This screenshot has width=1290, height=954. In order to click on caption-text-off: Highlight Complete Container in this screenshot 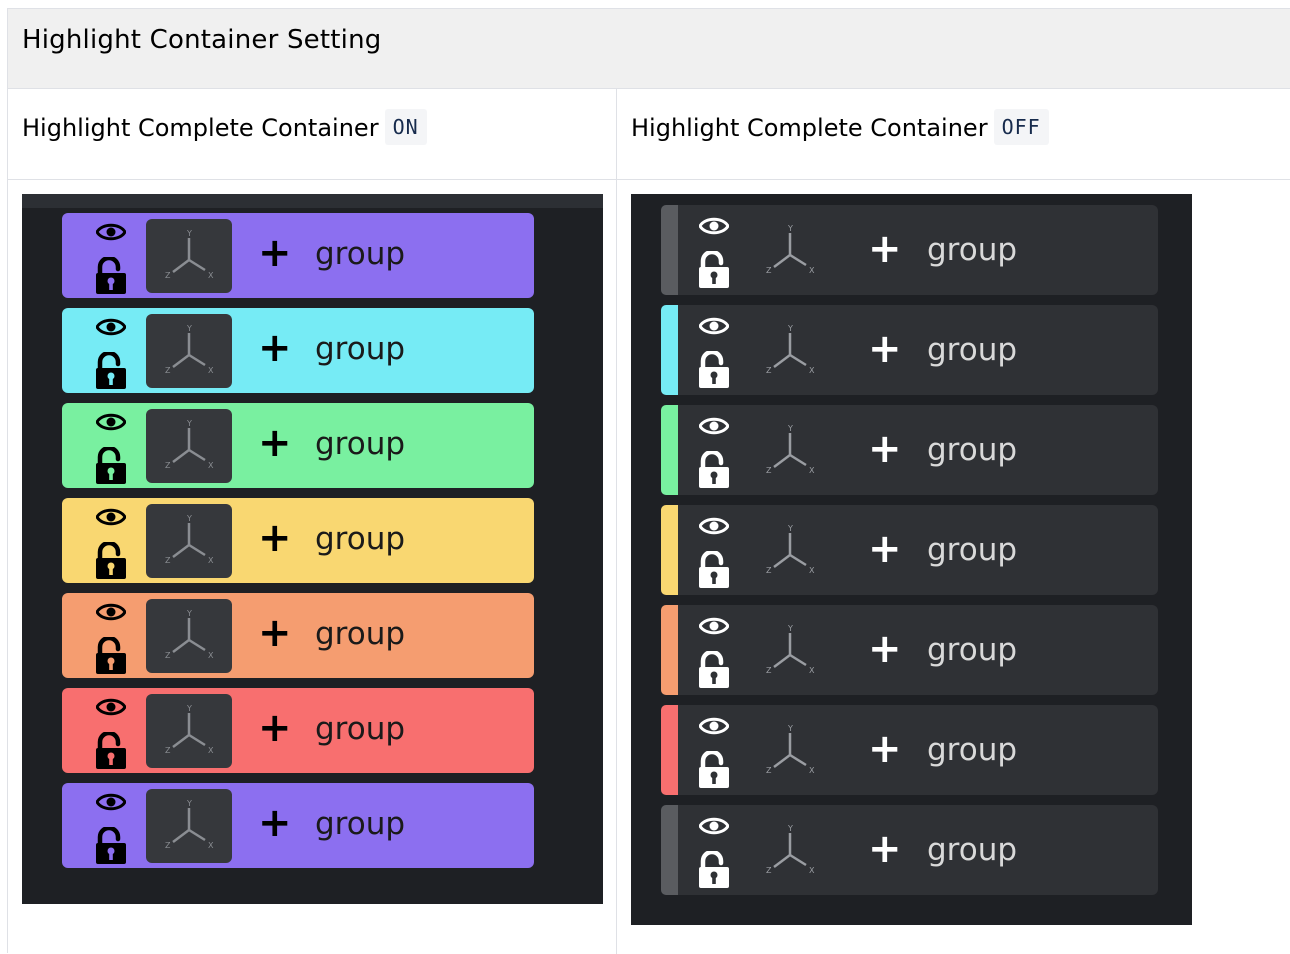, I will do `click(809, 128)`.